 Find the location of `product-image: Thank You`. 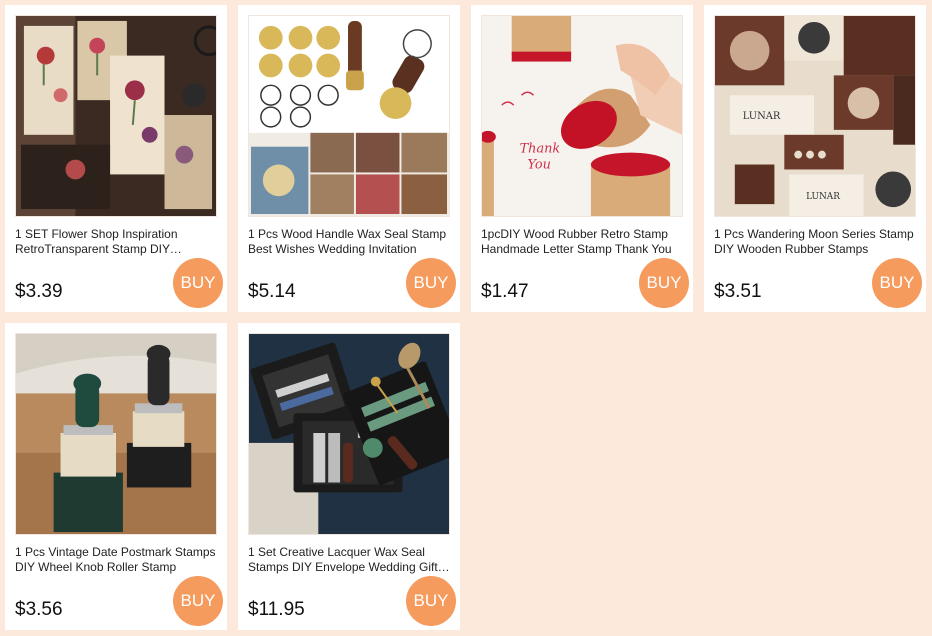

product-image: Thank You is located at coordinates (582, 116).